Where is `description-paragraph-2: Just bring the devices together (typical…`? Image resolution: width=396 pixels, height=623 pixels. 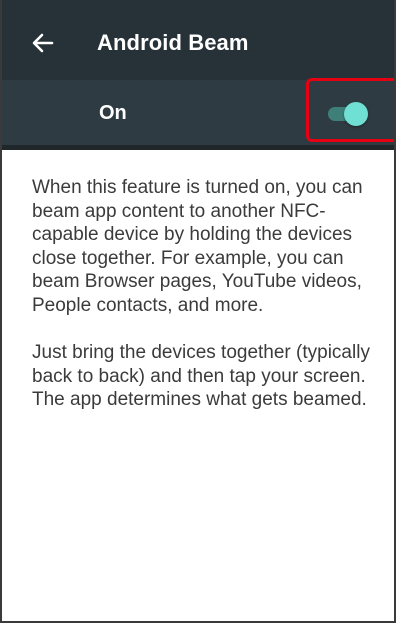 description-paragraph-2: Just bring the devices together (typical… is located at coordinates (201, 376).